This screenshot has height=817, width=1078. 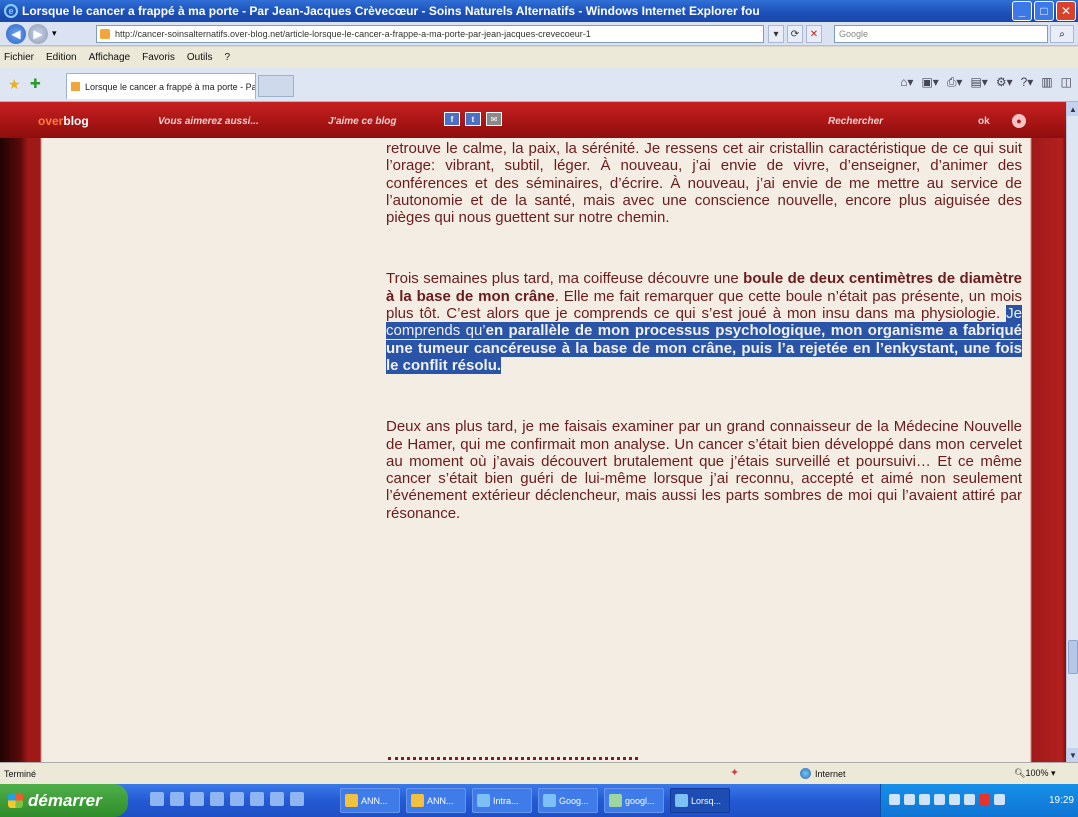 I want to click on clock: 19:29, so click(x=1061, y=800).